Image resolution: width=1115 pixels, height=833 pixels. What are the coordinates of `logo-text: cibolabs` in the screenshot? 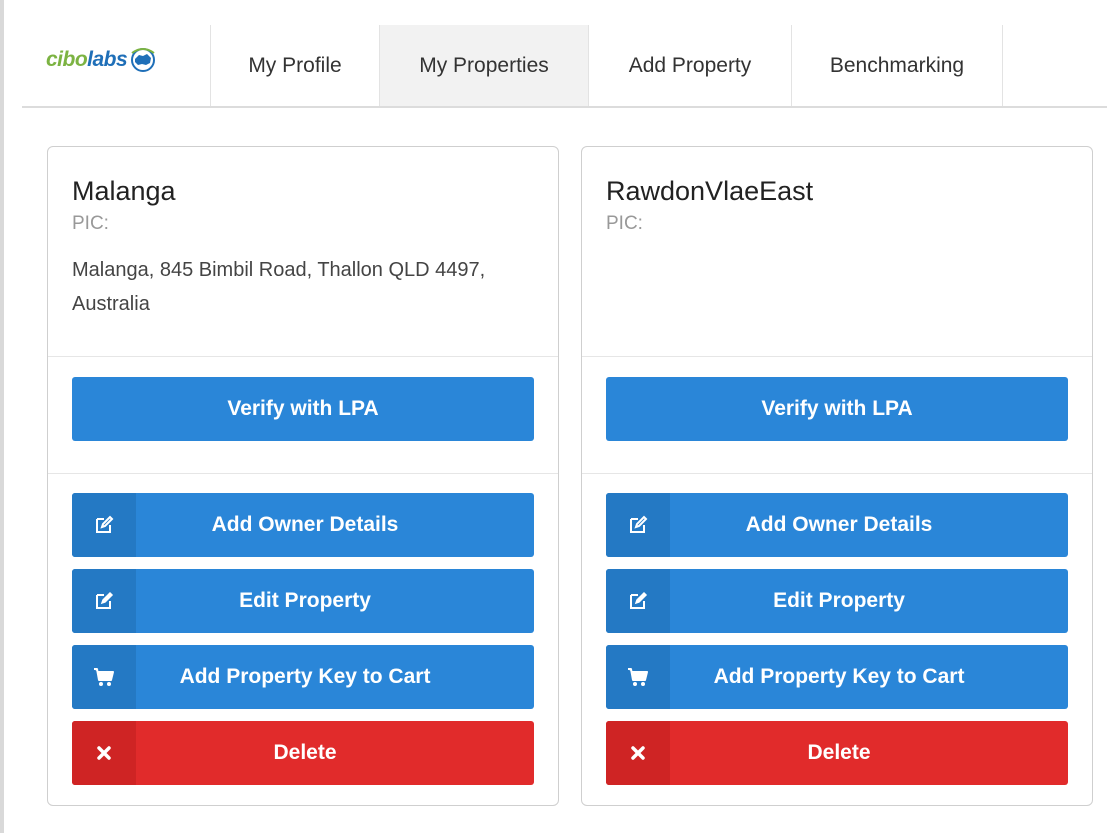 It's located at (87, 59).